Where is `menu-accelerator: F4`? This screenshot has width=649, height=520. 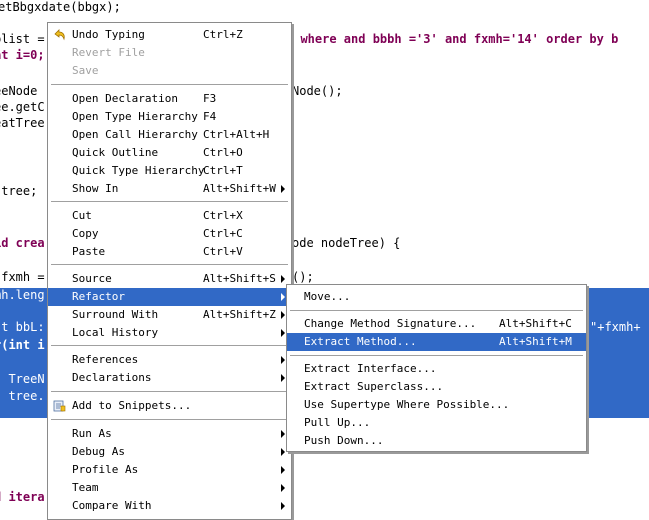
menu-accelerator: F4 is located at coordinates (210, 116).